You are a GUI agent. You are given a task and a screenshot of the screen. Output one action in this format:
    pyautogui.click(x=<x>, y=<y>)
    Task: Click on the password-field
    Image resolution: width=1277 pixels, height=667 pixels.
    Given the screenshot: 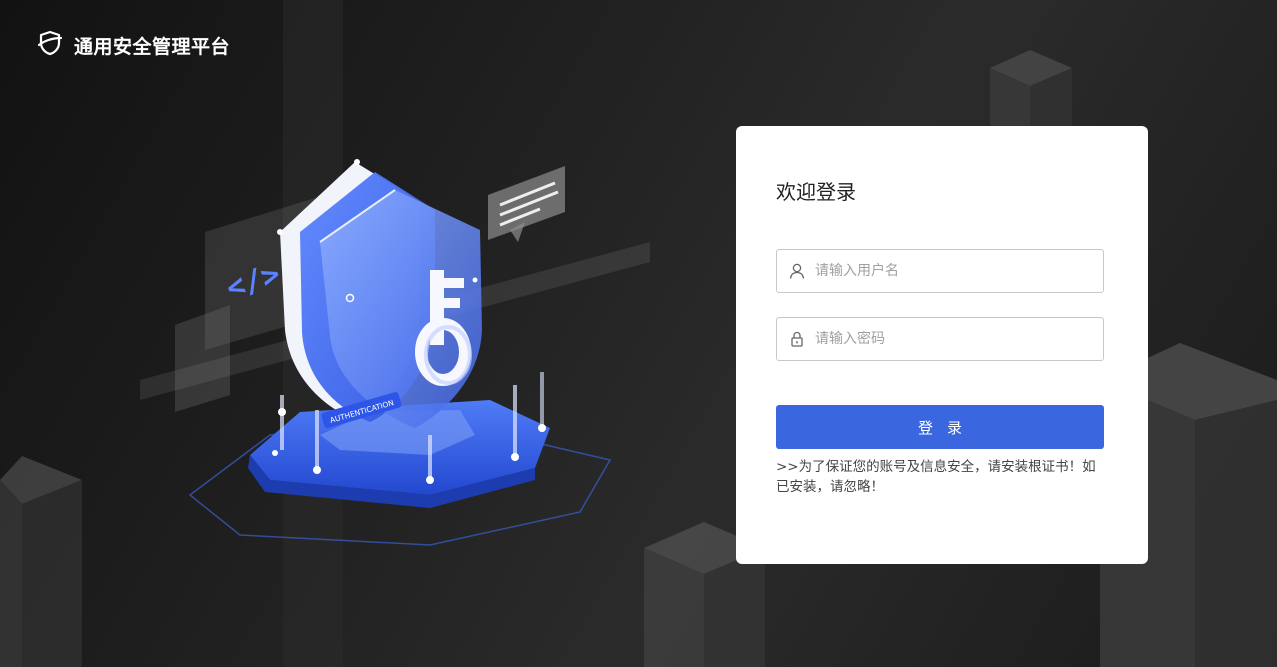 What is the action you would take?
    pyautogui.click(x=940, y=339)
    